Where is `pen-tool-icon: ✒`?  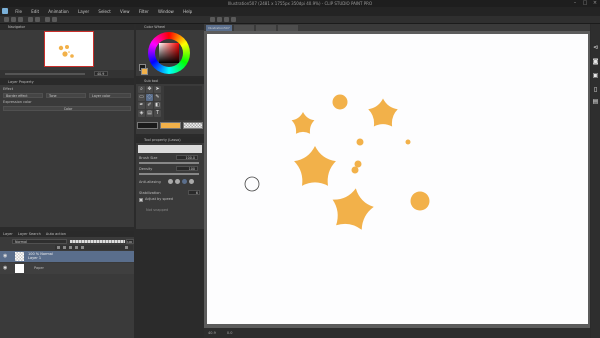
pen-tool-icon: ✒ is located at coordinates (141, 105).